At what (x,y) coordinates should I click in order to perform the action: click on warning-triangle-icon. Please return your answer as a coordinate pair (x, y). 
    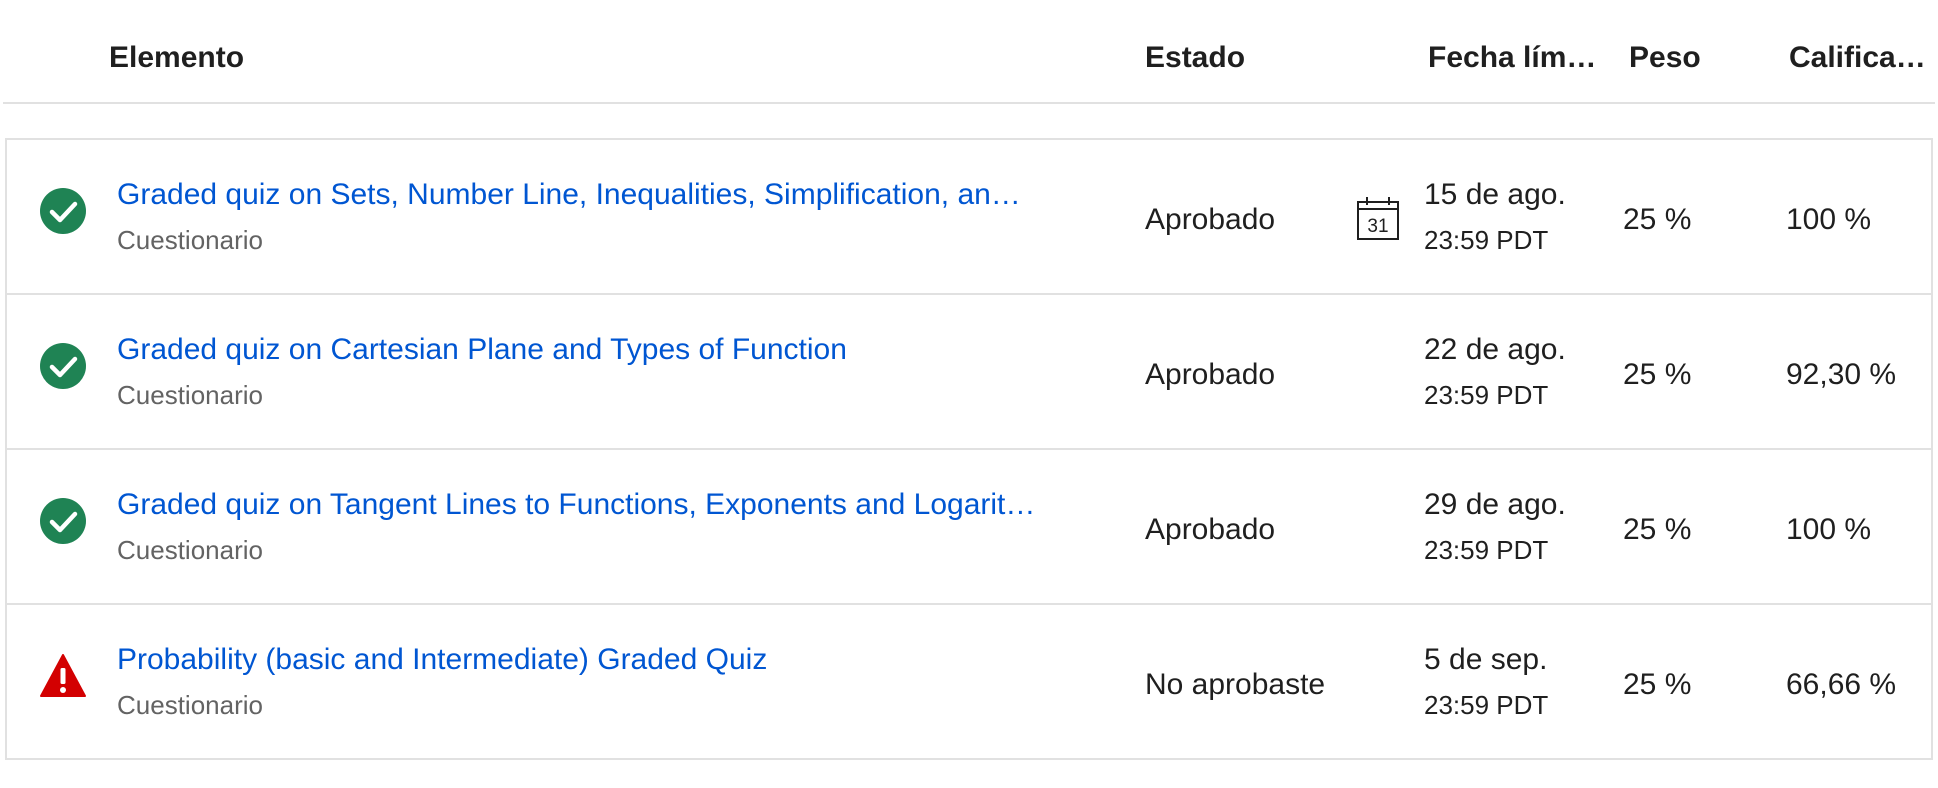
    Looking at the image, I should click on (63, 675).